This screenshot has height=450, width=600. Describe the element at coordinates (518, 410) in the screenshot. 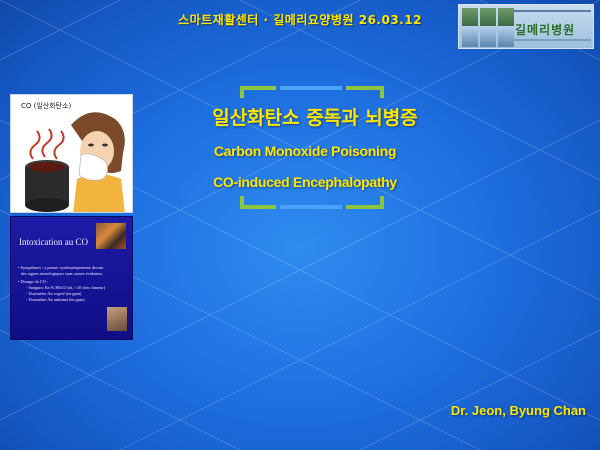

I see `author-name: Dr. Jeon, Byung Chan` at that location.